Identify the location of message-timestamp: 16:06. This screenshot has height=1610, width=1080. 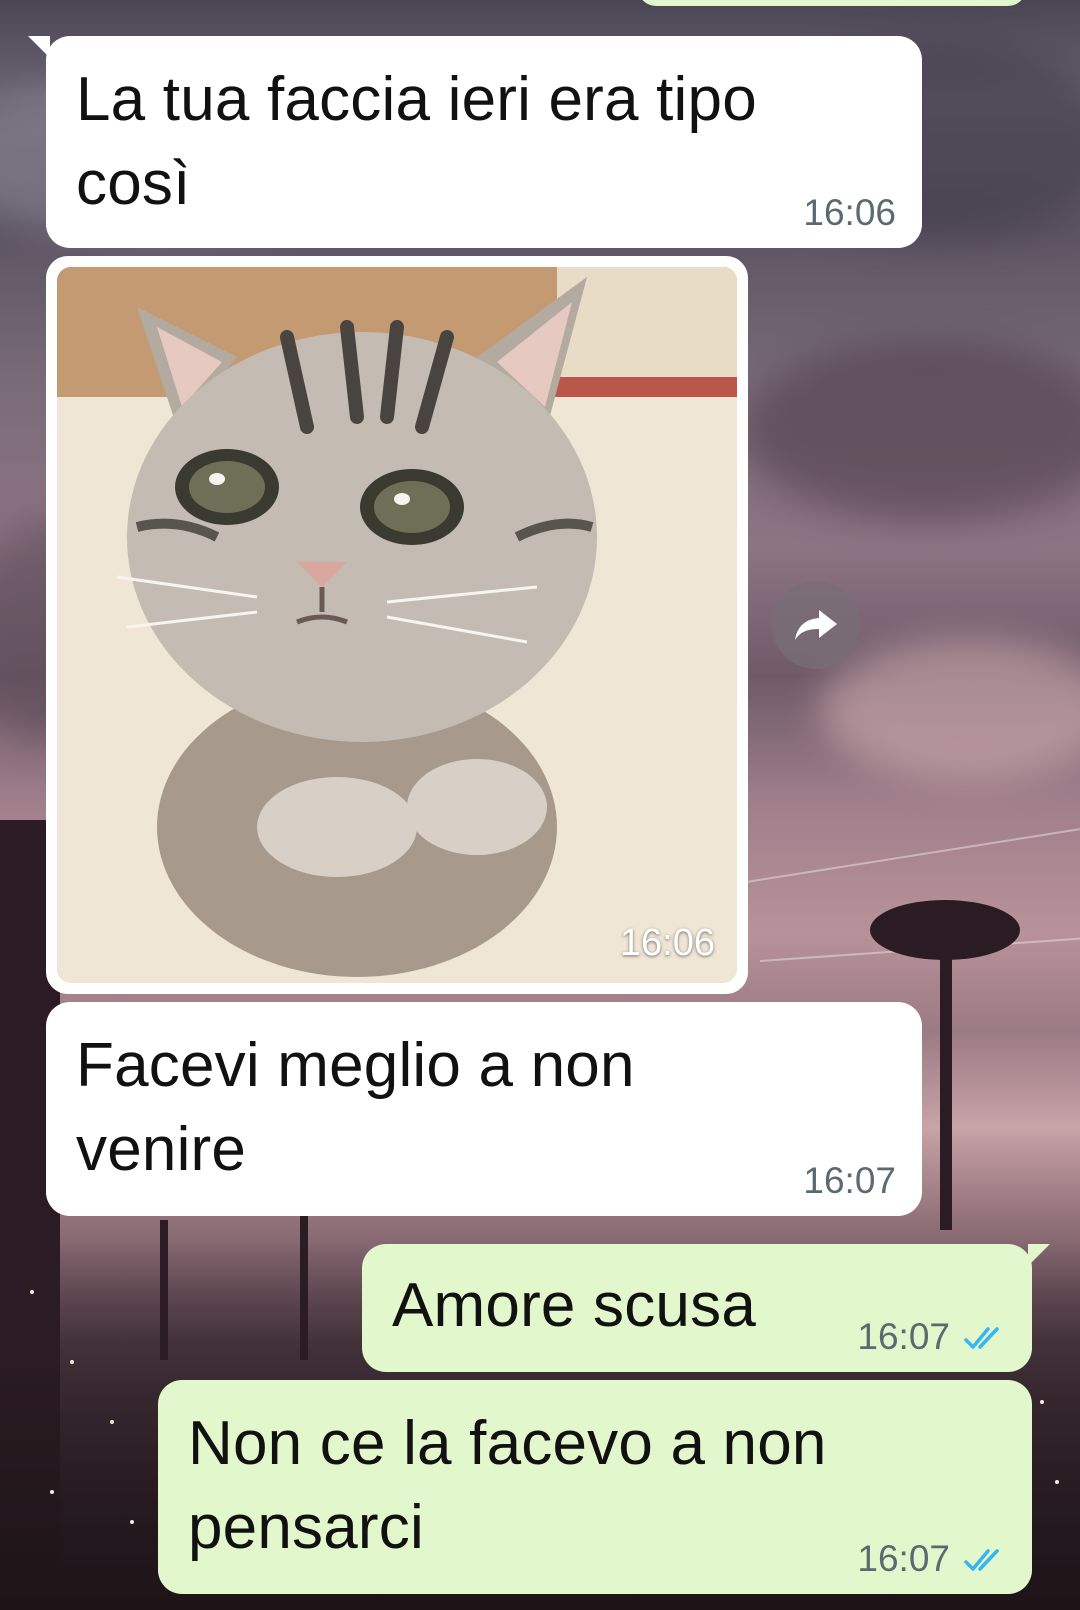
(849, 212).